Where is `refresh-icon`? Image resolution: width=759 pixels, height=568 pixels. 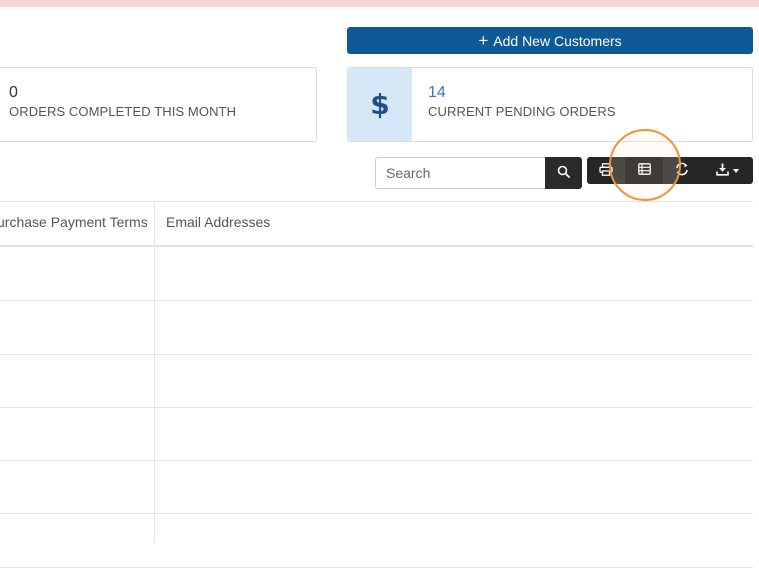 refresh-icon is located at coordinates (682, 170).